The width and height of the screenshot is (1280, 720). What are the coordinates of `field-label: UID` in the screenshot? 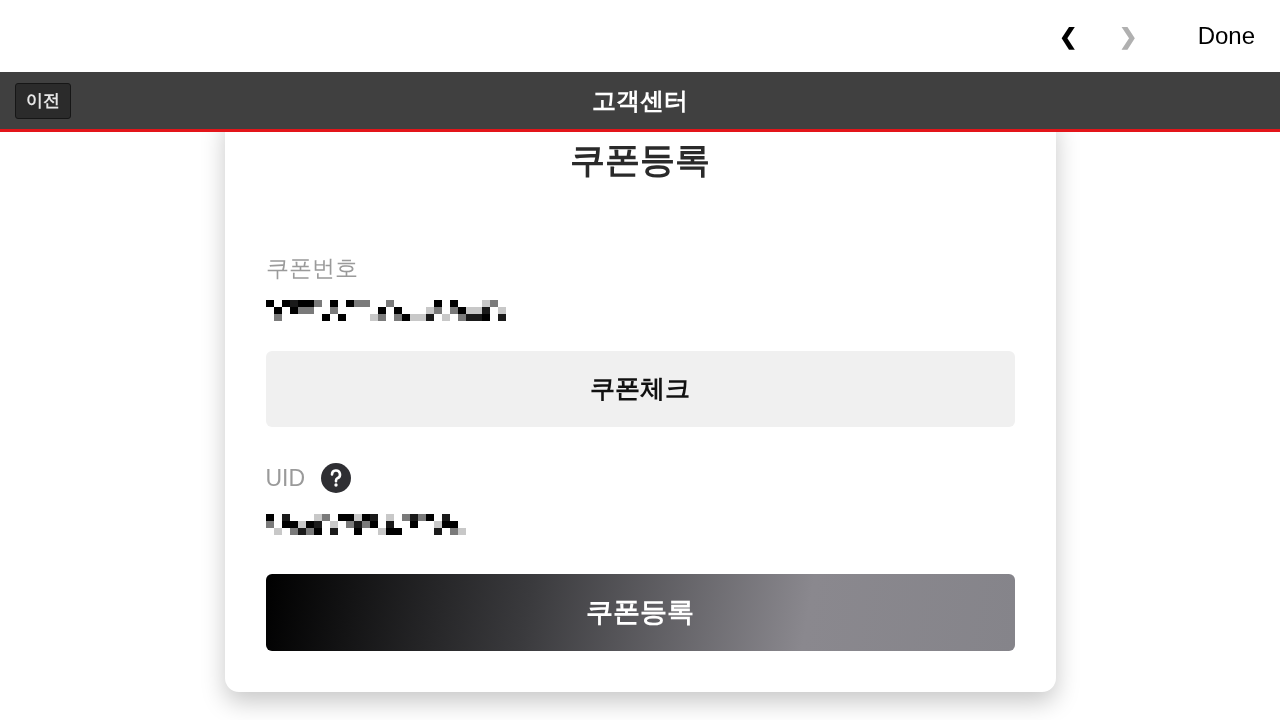 It's located at (285, 478).